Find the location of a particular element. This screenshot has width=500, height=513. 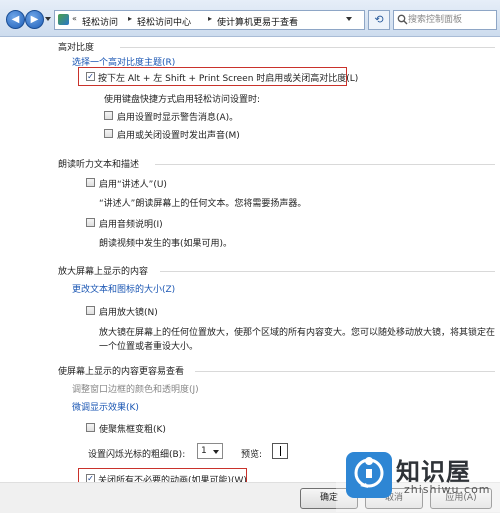

cursor-preview is located at coordinates (280, 451).